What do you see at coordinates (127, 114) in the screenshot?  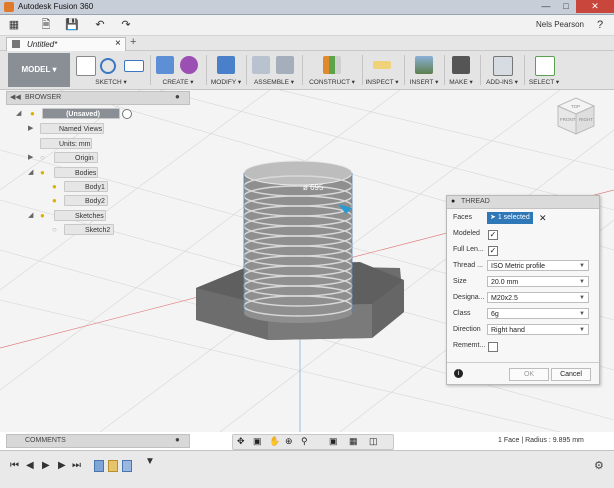 I see `activate-component-icon` at bounding box center [127, 114].